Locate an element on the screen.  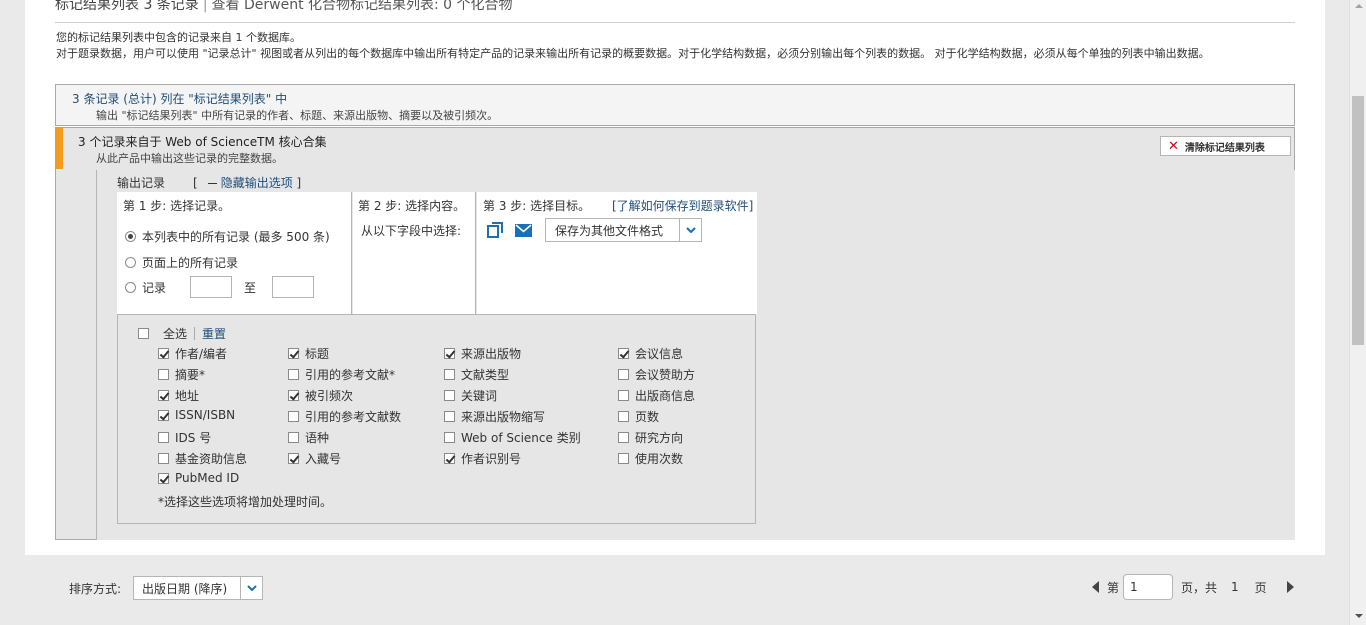
field-option: 语种 is located at coordinates (308, 437).